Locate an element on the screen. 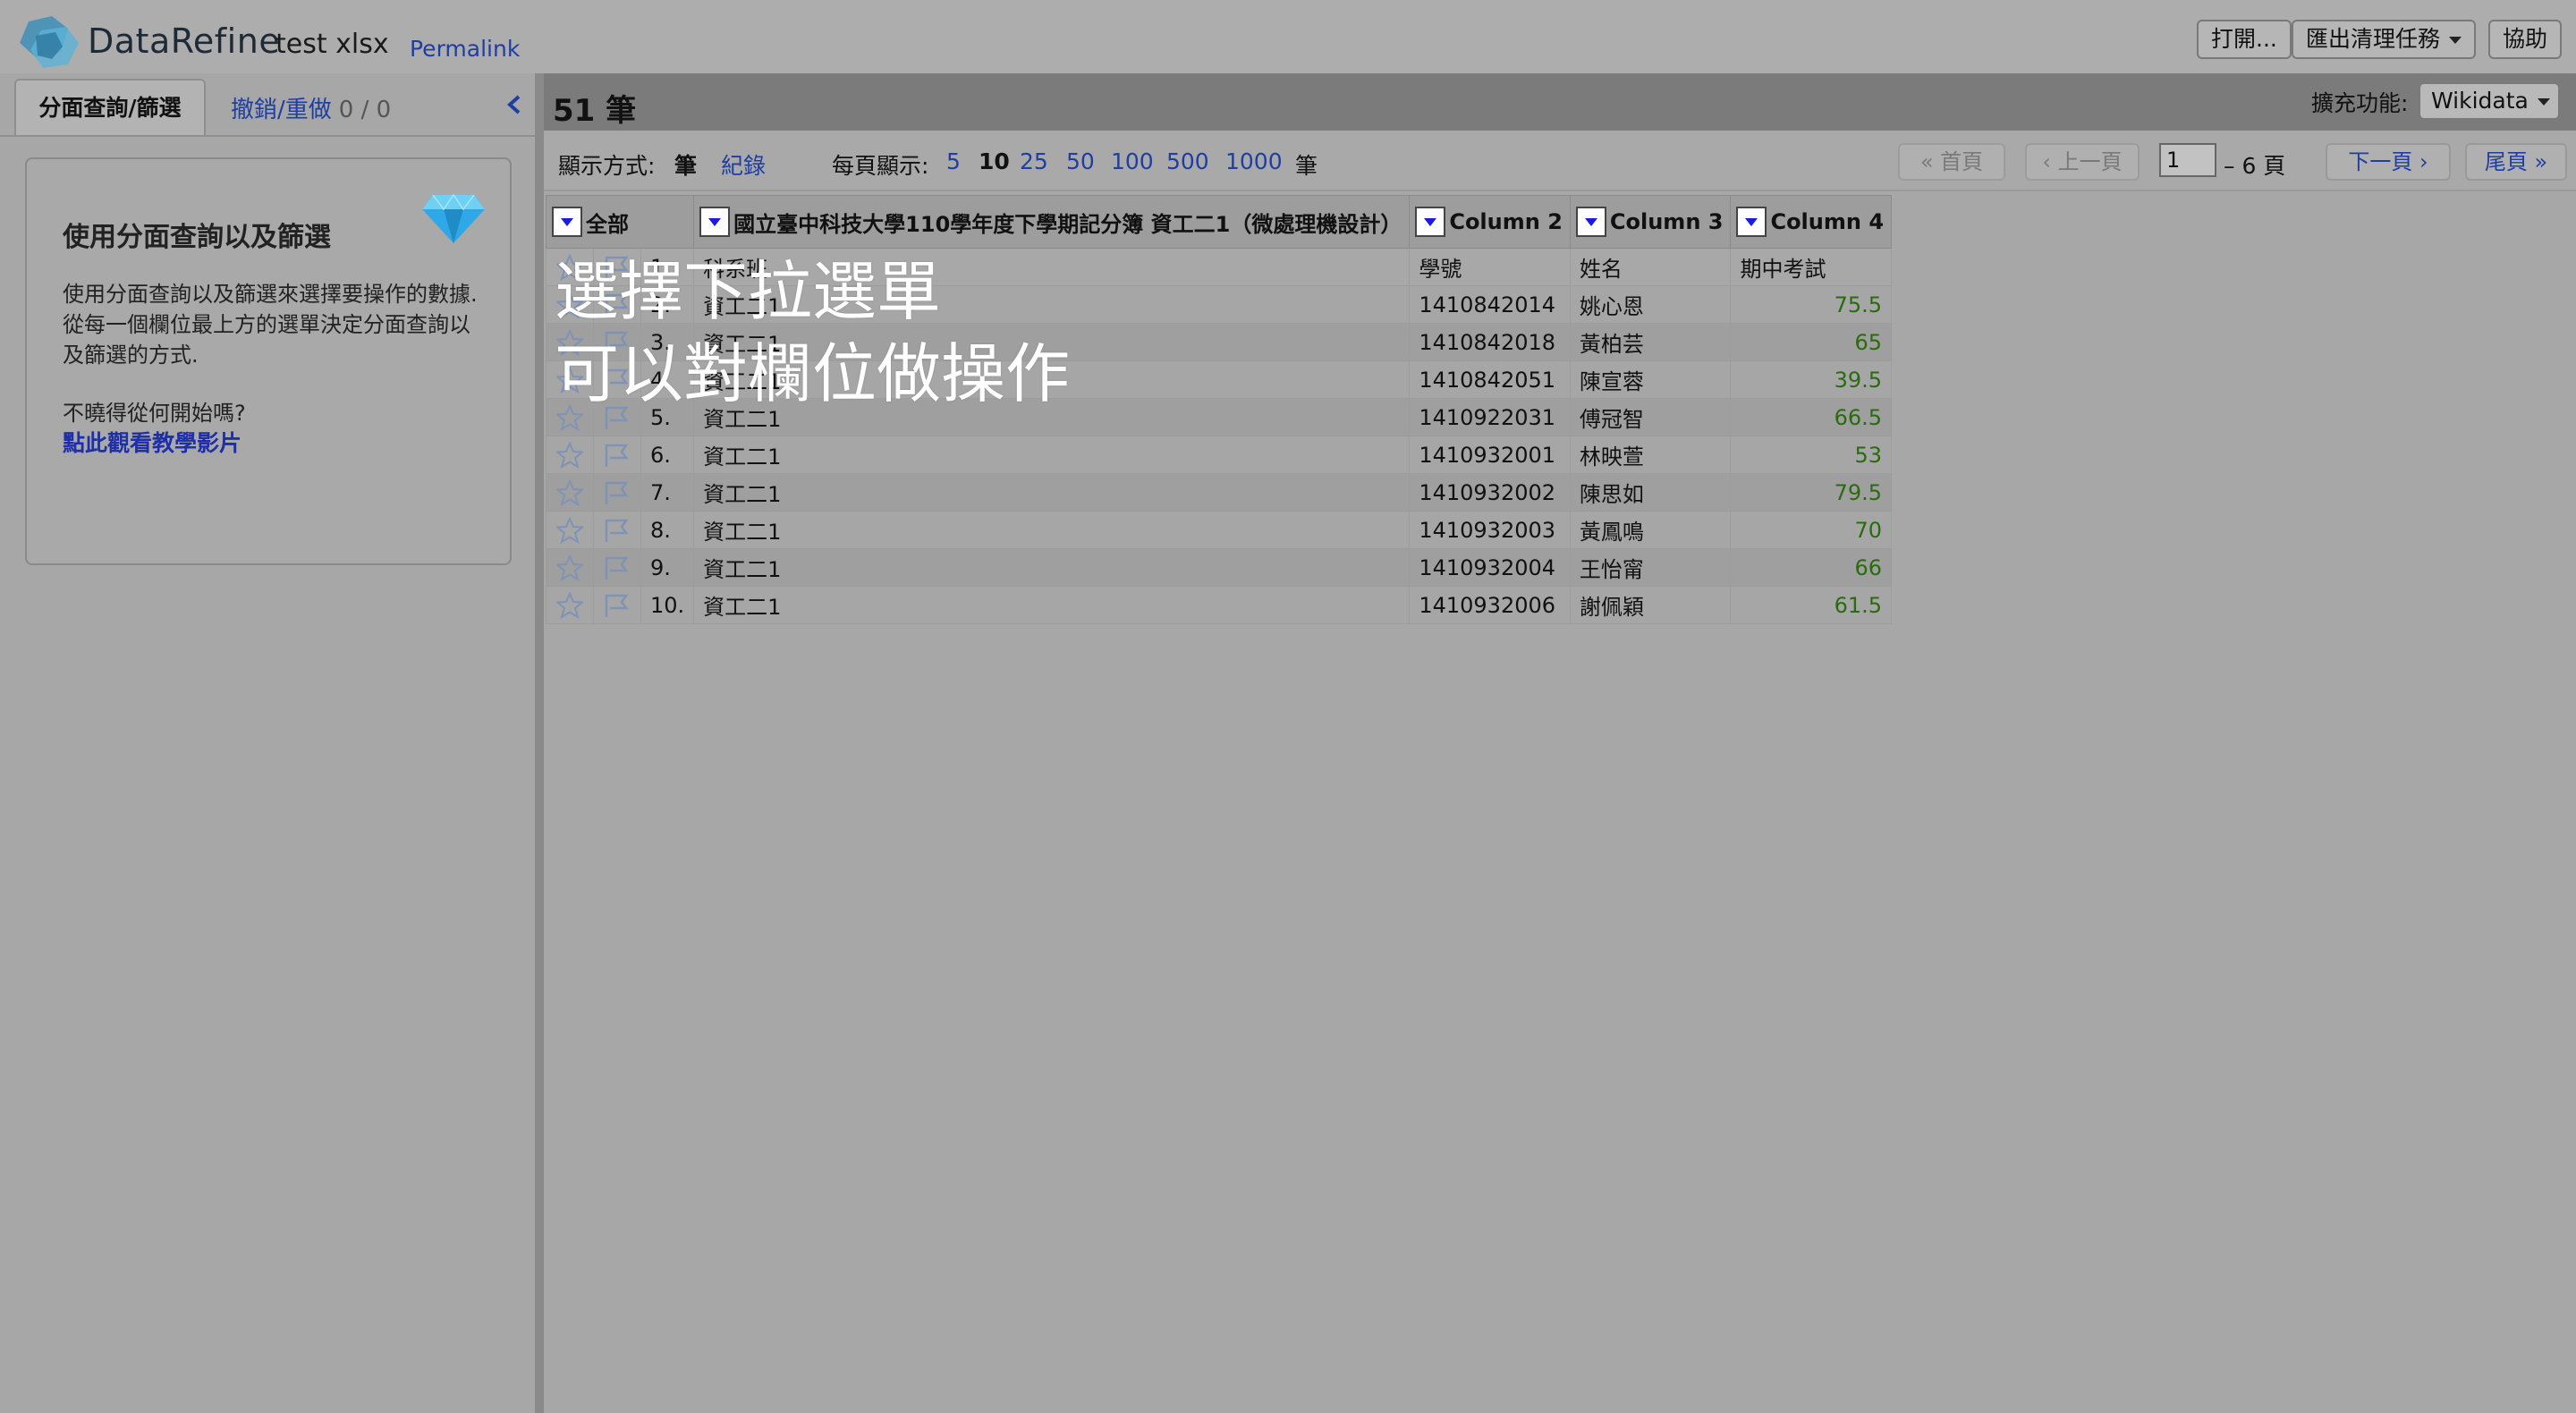 This screenshot has width=2576, height=1413. cell-student-id: 1410932003 is located at coordinates (1490, 530).